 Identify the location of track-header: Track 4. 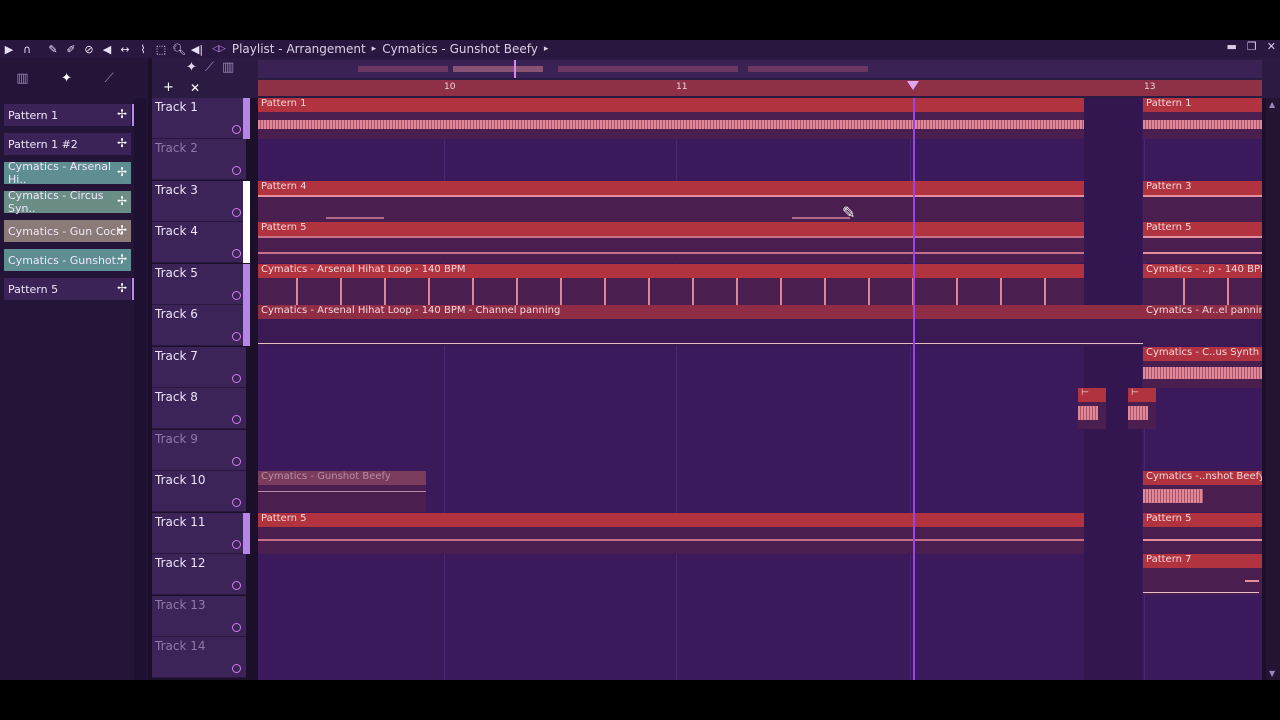
(201, 242).